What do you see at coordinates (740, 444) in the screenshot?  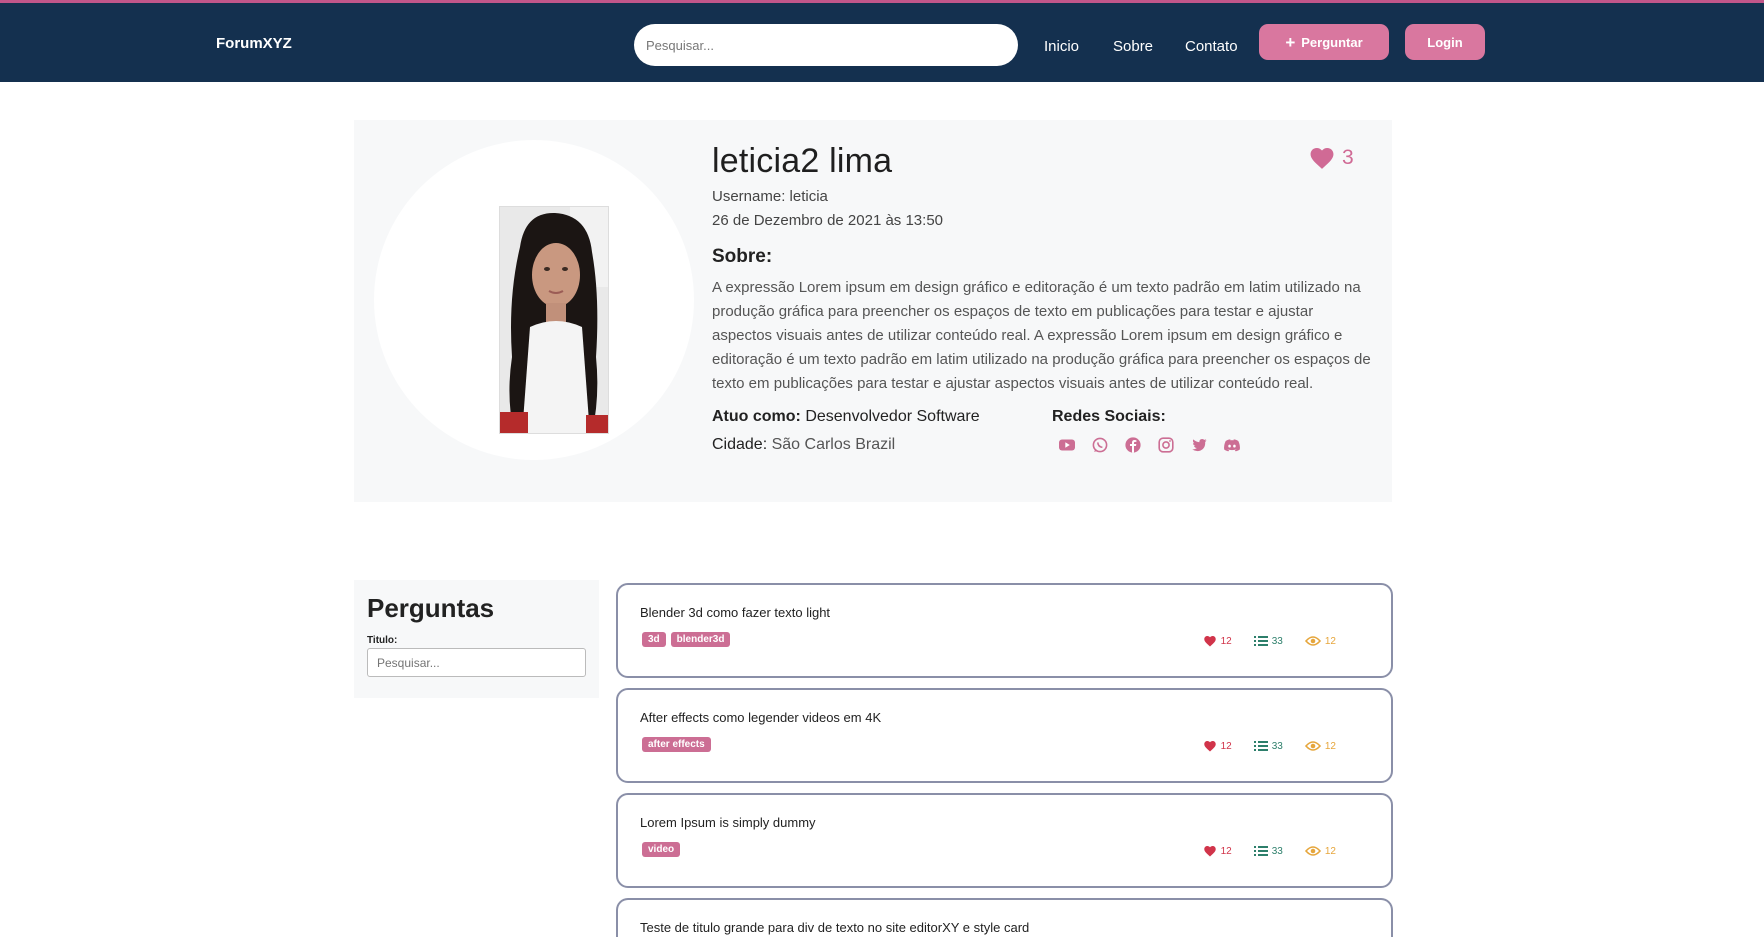 I see `city-label: Cidade:` at bounding box center [740, 444].